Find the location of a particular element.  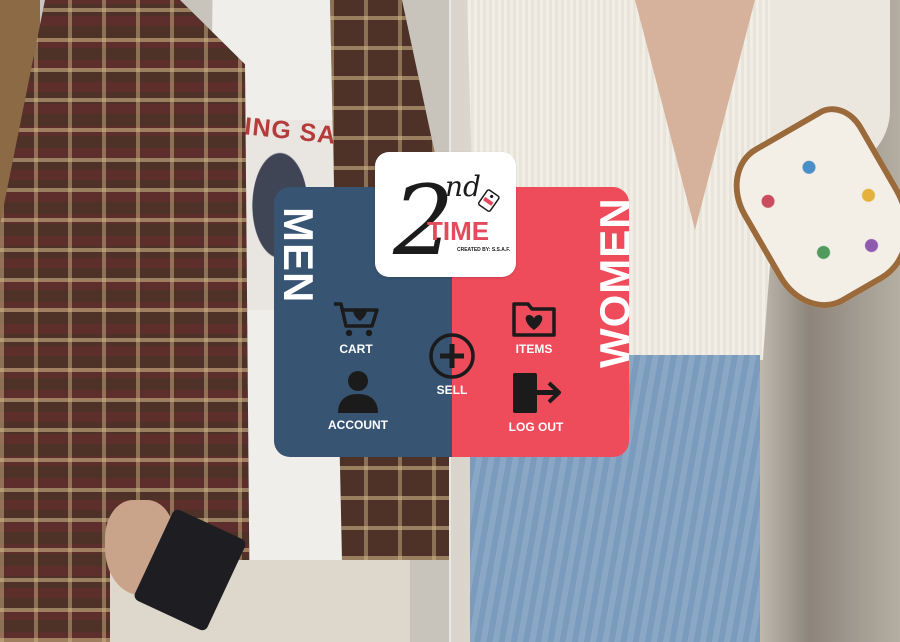

items-label: ITEMS is located at coordinates (534, 349).